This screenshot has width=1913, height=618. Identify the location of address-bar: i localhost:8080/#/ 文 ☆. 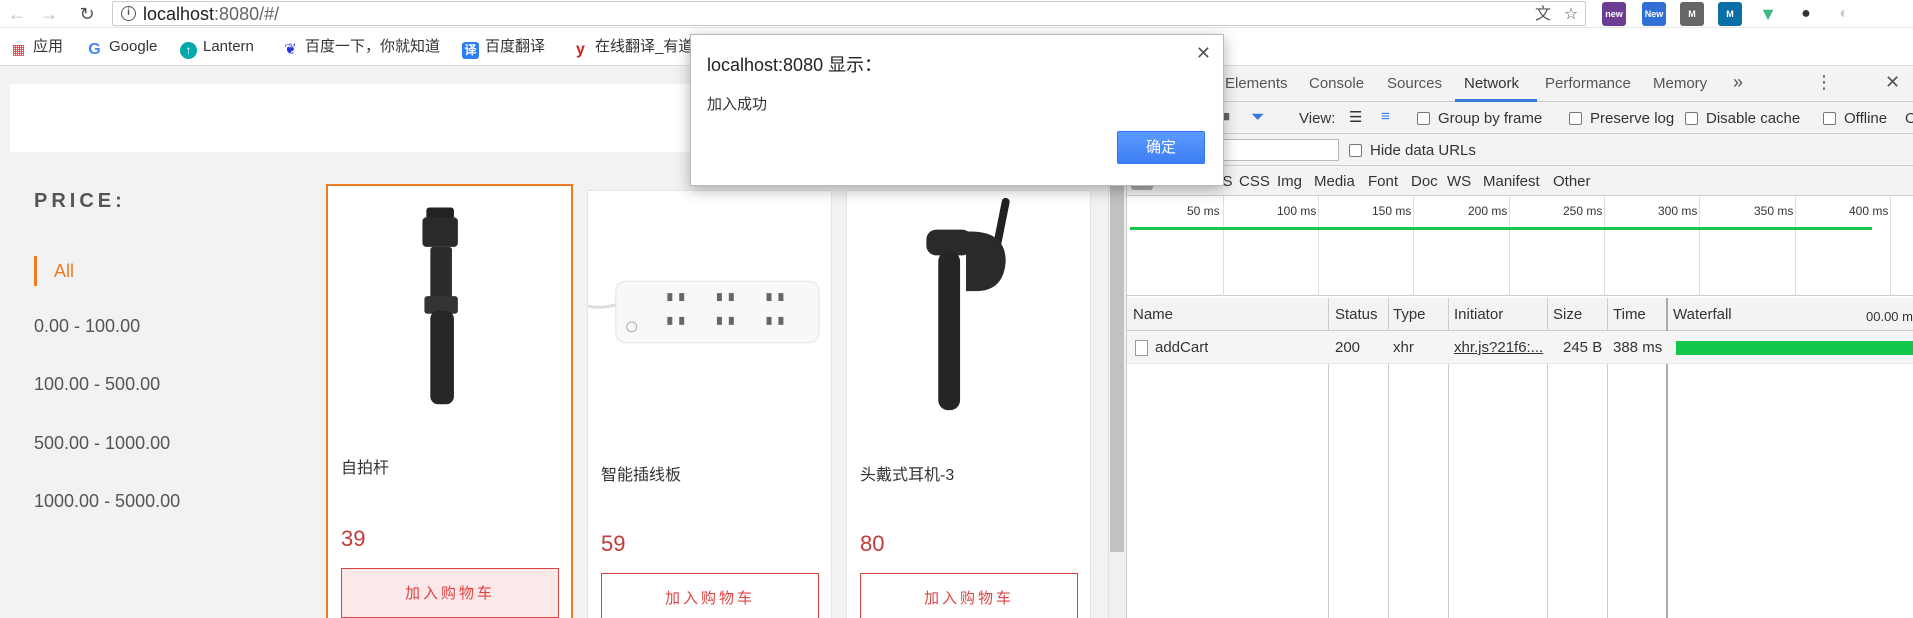
(849, 13).